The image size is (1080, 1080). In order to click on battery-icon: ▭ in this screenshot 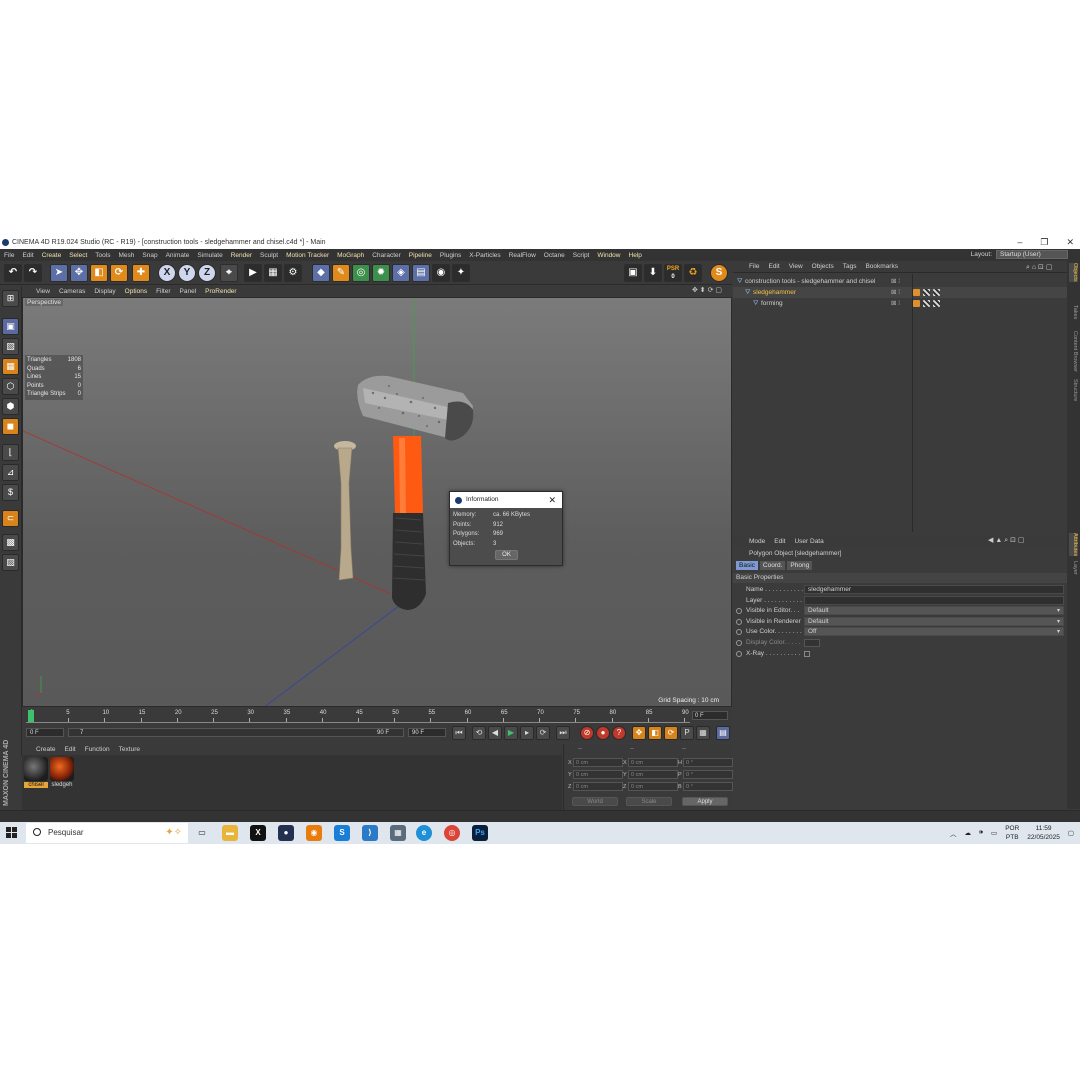, I will do `click(994, 833)`.